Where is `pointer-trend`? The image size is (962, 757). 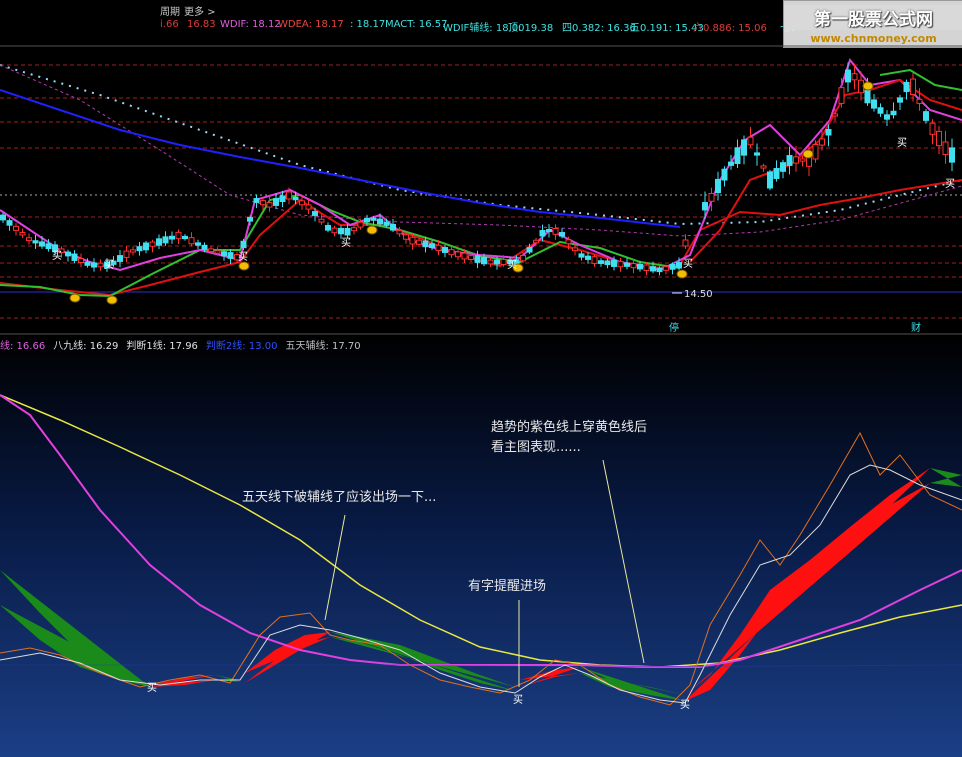 pointer-trend is located at coordinates (623, 561).